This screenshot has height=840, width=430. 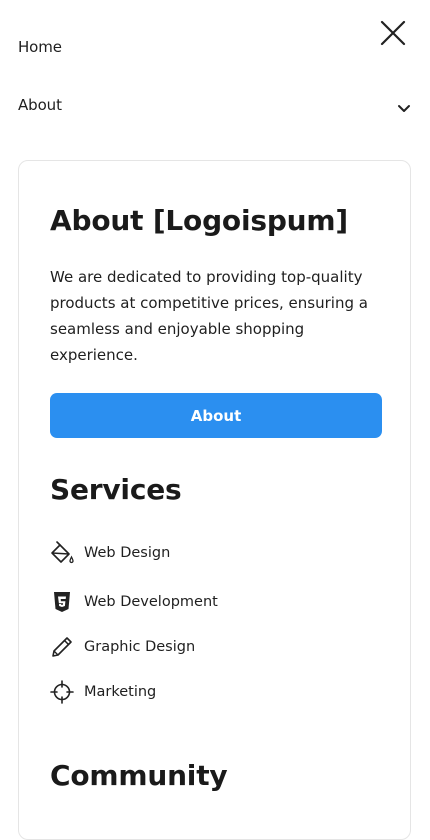 What do you see at coordinates (62, 602) in the screenshot?
I see `html5-icon` at bounding box center [62, 602].